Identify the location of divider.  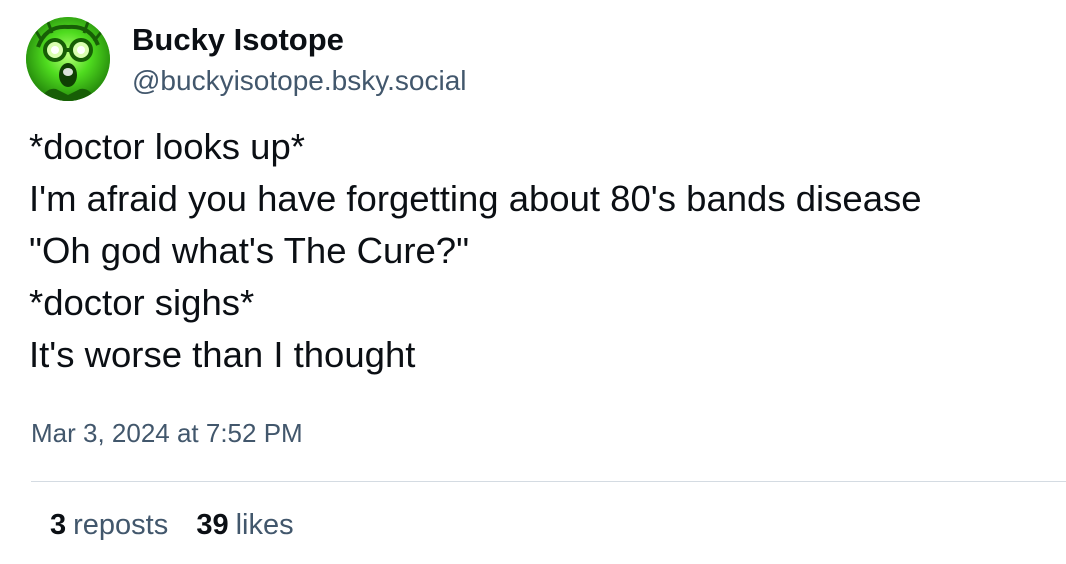
(548, 481).